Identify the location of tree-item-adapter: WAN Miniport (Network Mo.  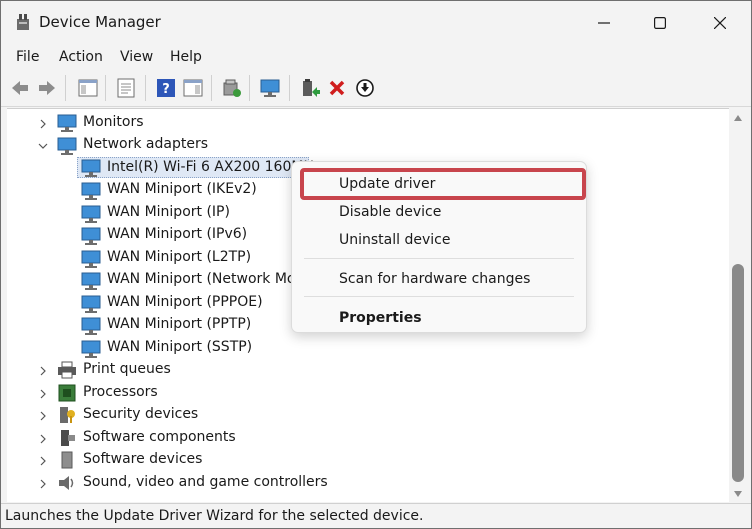
(201, 279).